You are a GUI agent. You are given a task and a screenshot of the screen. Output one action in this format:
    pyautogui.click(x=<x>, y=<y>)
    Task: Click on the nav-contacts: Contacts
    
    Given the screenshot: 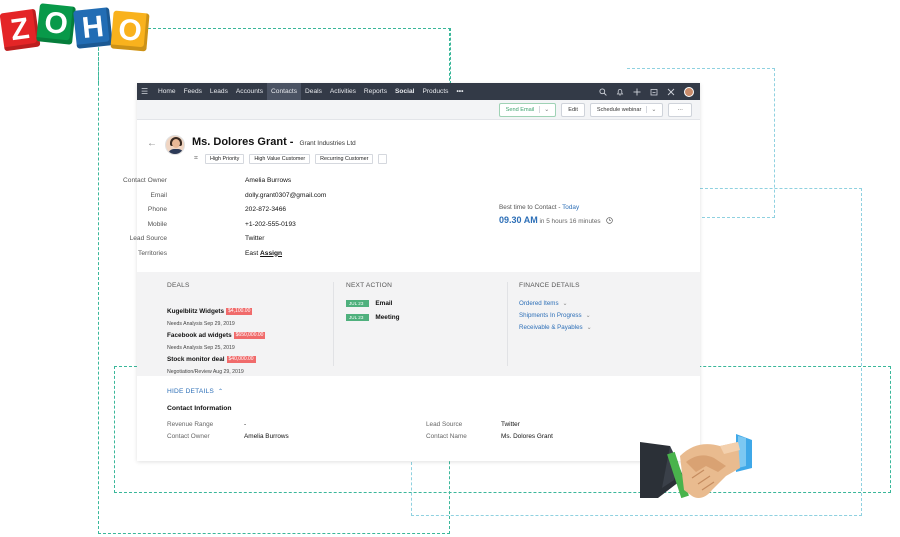 What is the action you would take?
    pyautogui.click(x=284, y=91)
    